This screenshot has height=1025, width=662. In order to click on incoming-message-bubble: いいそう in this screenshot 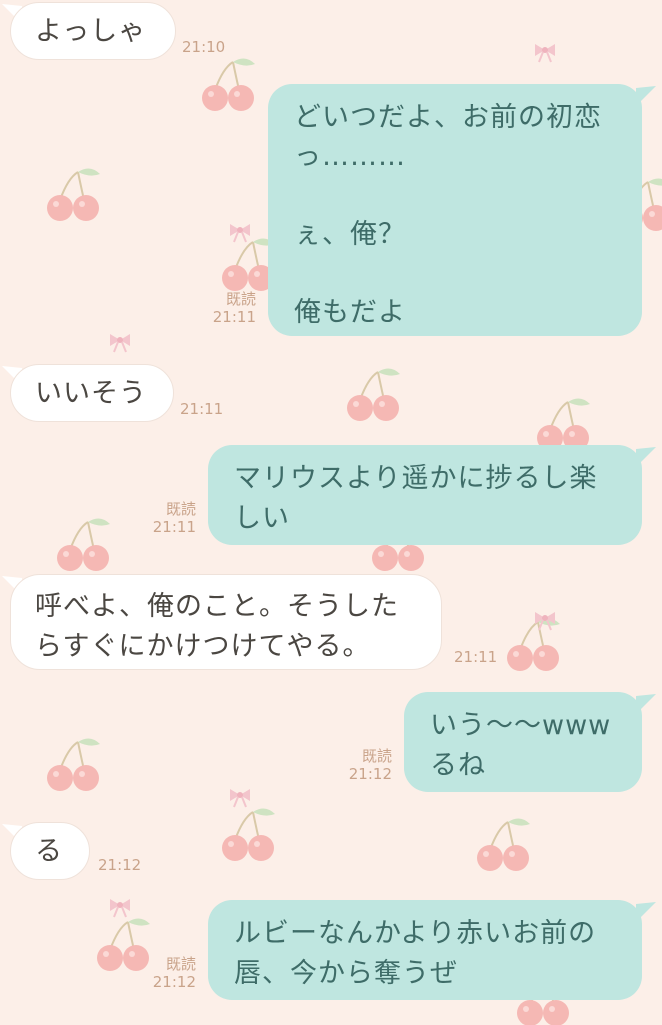, I will do `click(92, 393)`.